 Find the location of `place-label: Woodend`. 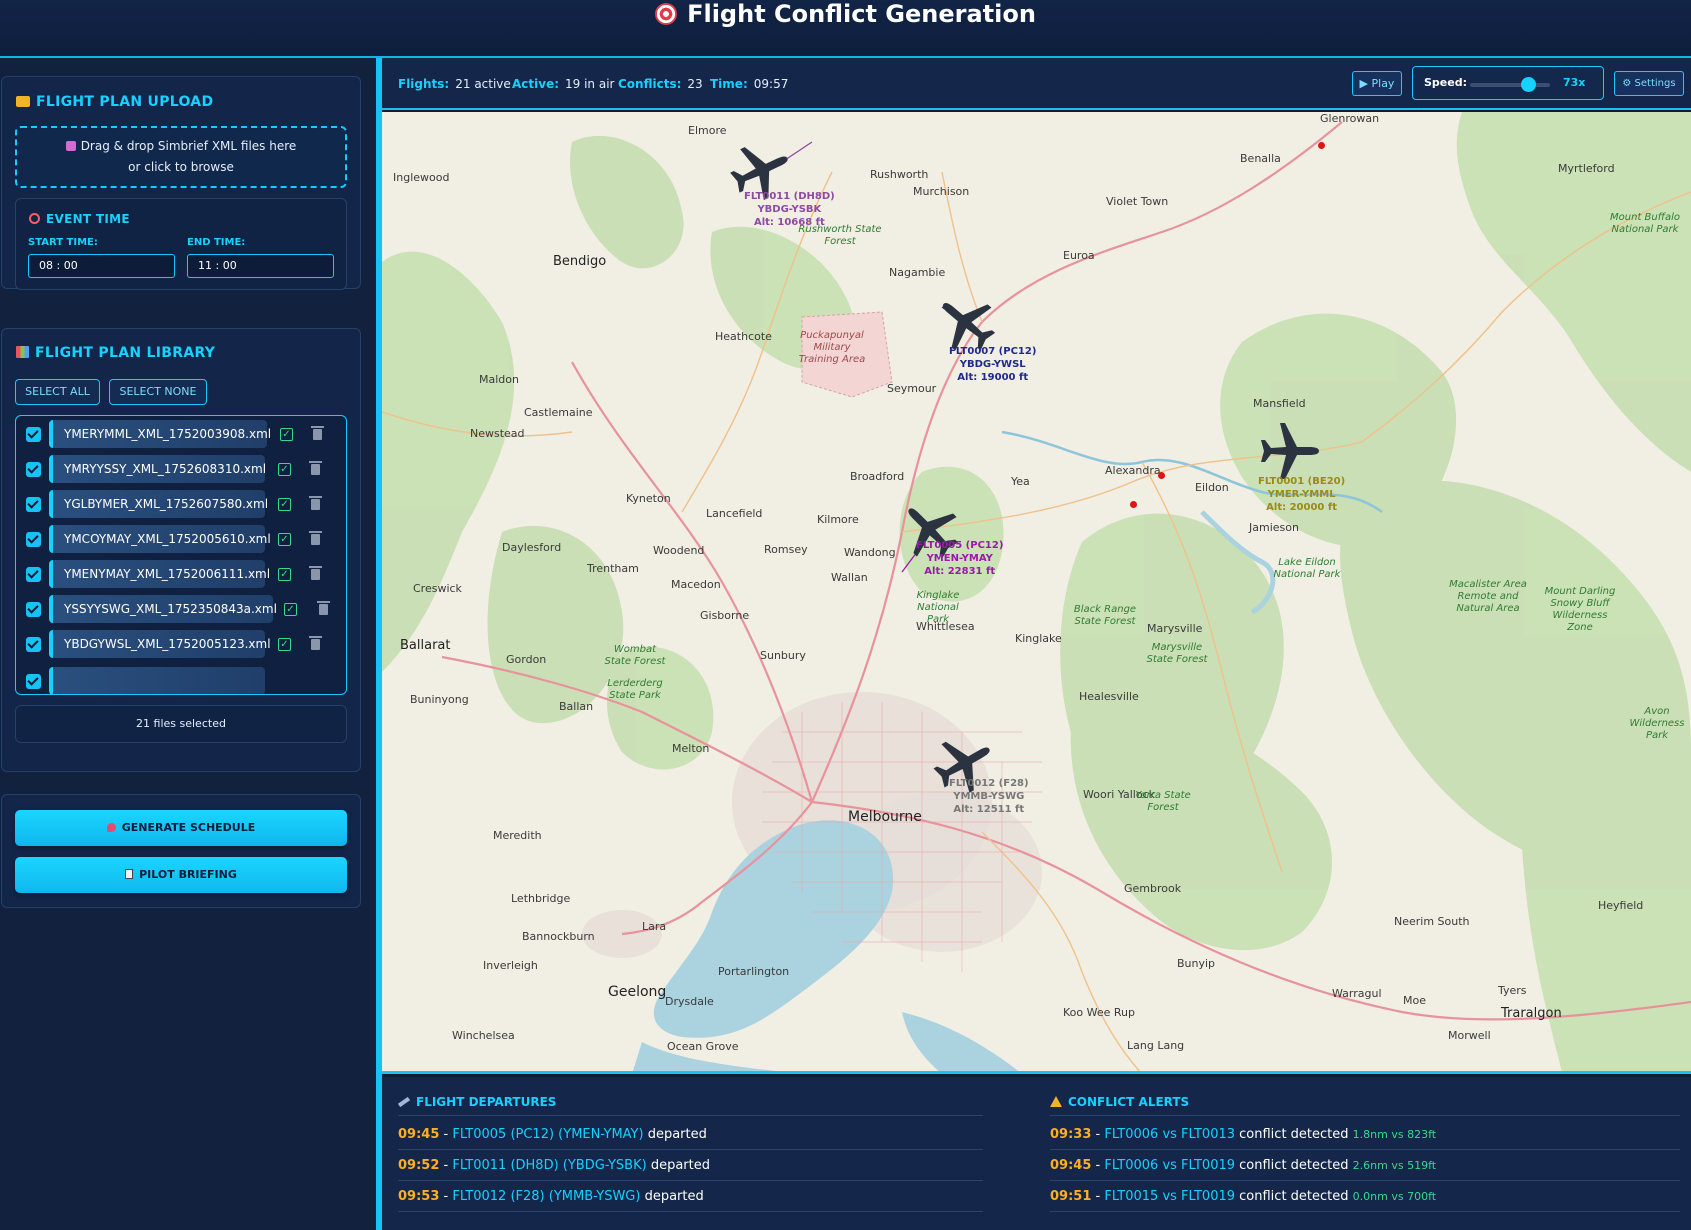

place-label: Woodend is located at coordinates (679, 550).